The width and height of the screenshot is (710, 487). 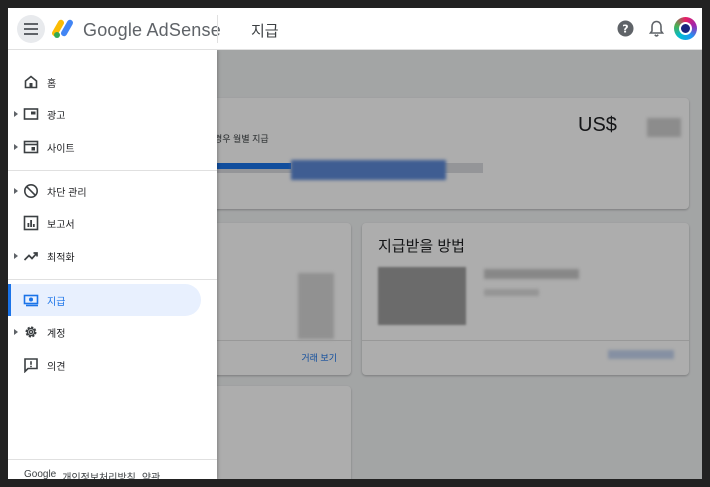 I want to click on footer-google: Google, so click(x=40, y=474).